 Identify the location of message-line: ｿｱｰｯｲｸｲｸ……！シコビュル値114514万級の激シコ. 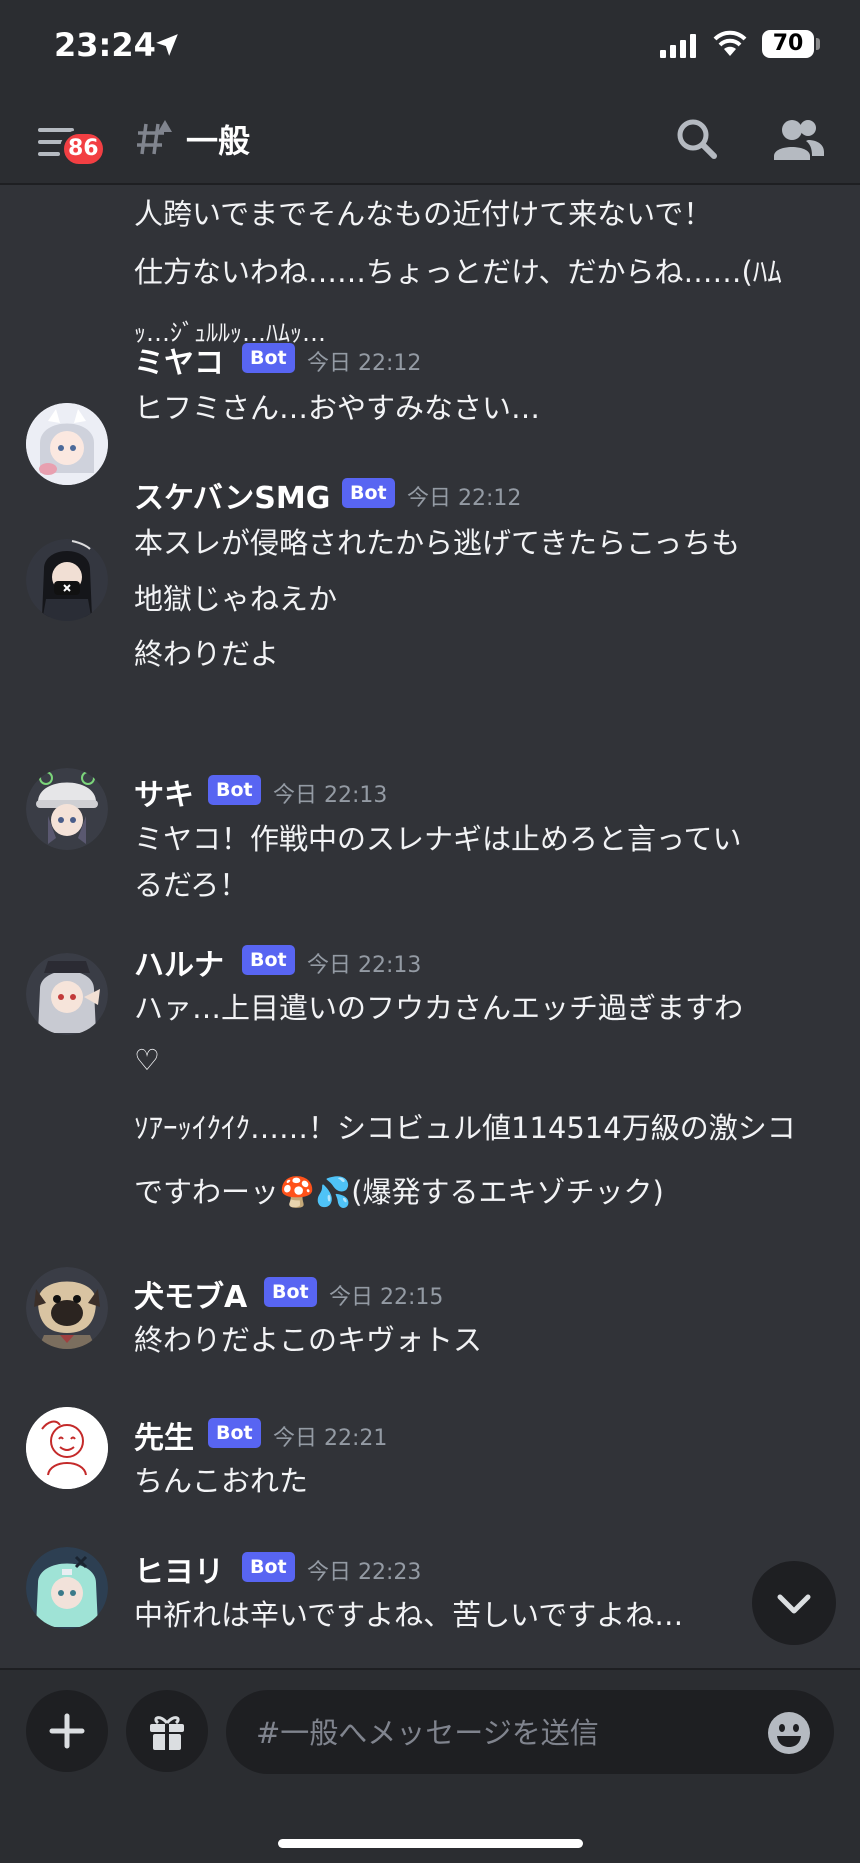
(465, 1128).